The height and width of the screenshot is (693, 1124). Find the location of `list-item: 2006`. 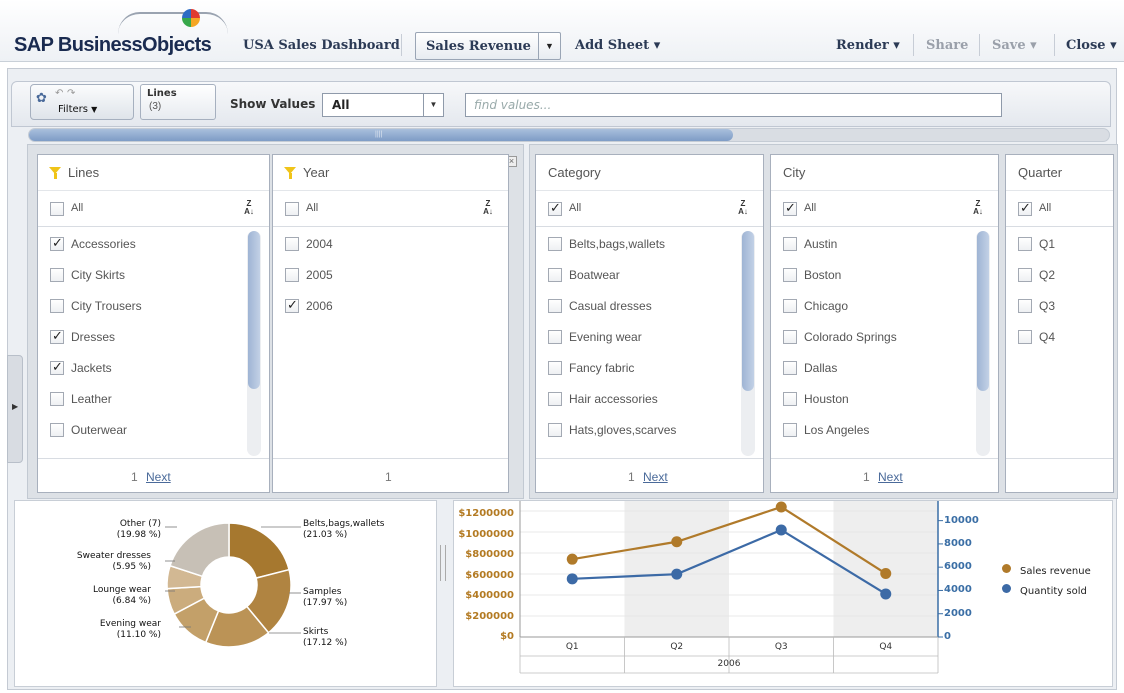

list-item: 2006 is located at coordinates (378, 313).